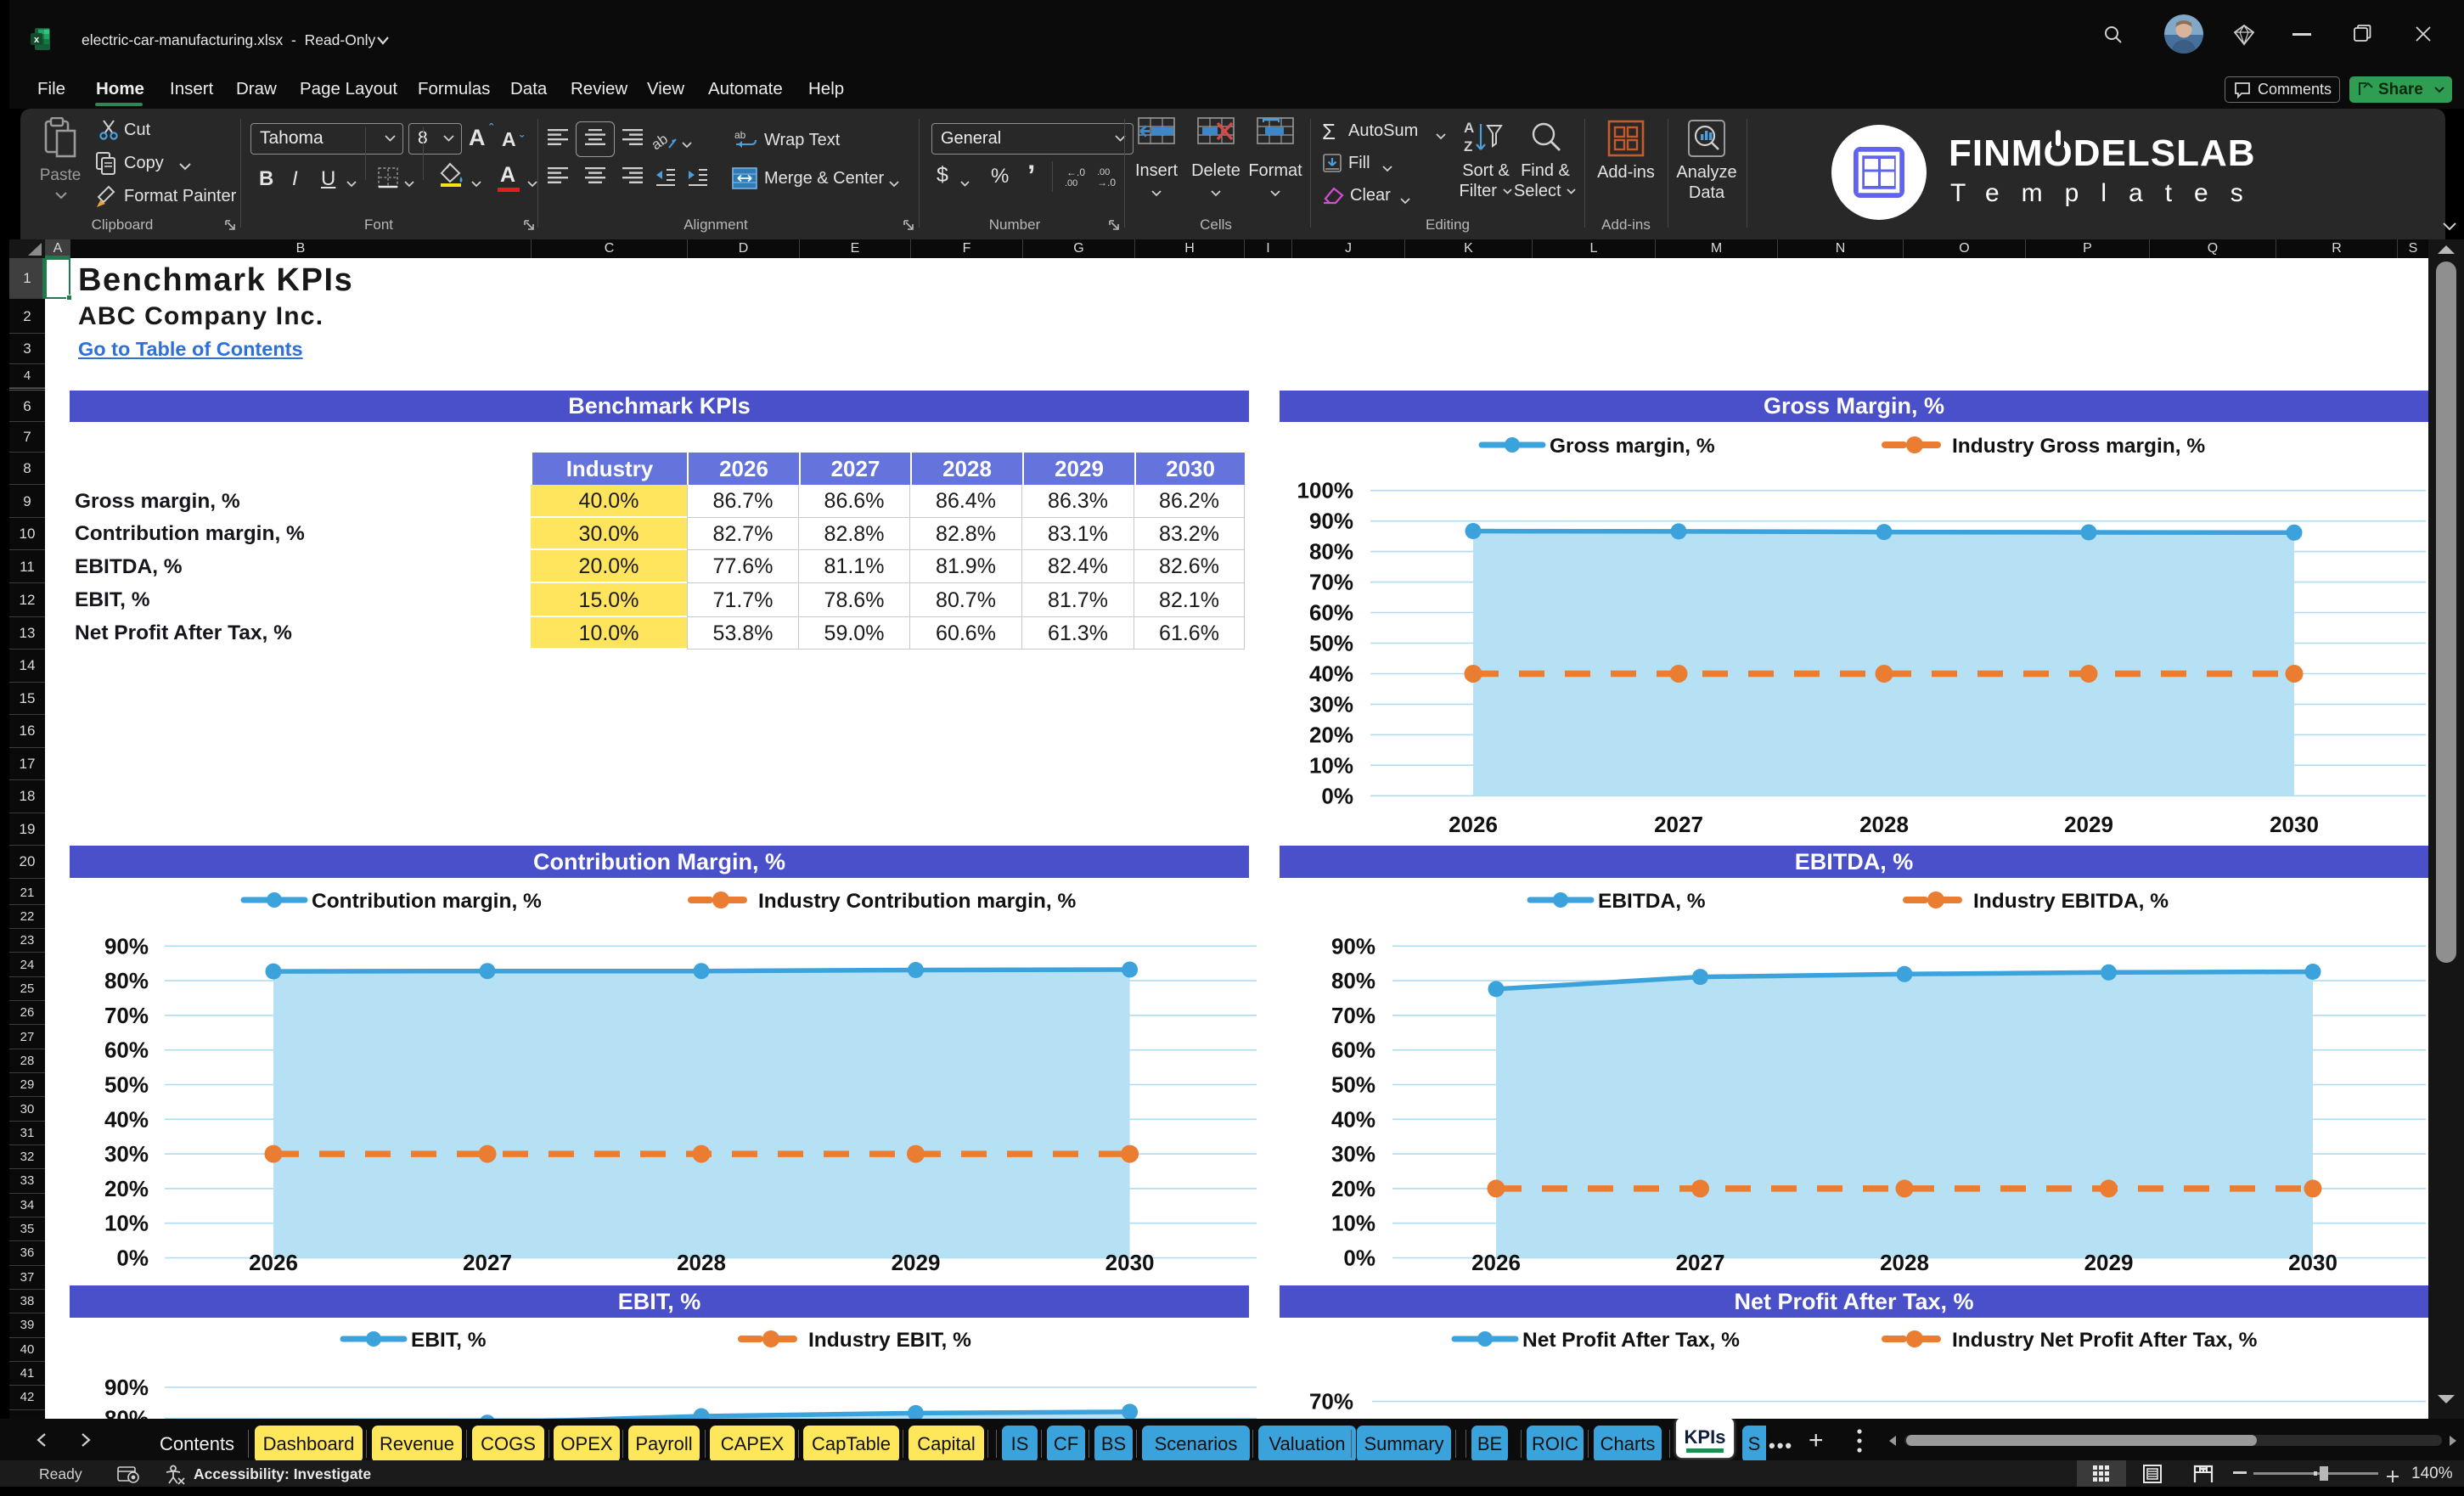  What do you see at coordinates (1631, 1340) in the screenshot?
I see `svg-text: Net Profit After Tax, %` at bounding box center [1631, 1340].